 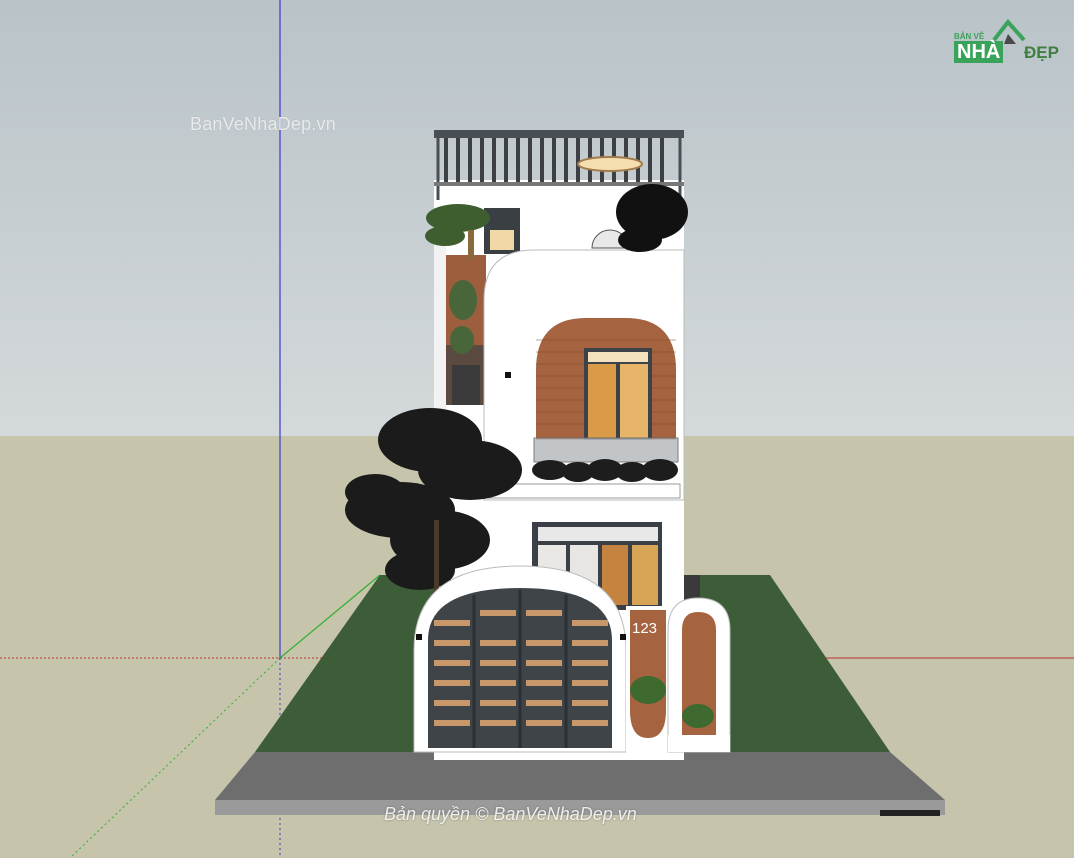 I want to click on gate-light-right, so click(x=623, y=637).